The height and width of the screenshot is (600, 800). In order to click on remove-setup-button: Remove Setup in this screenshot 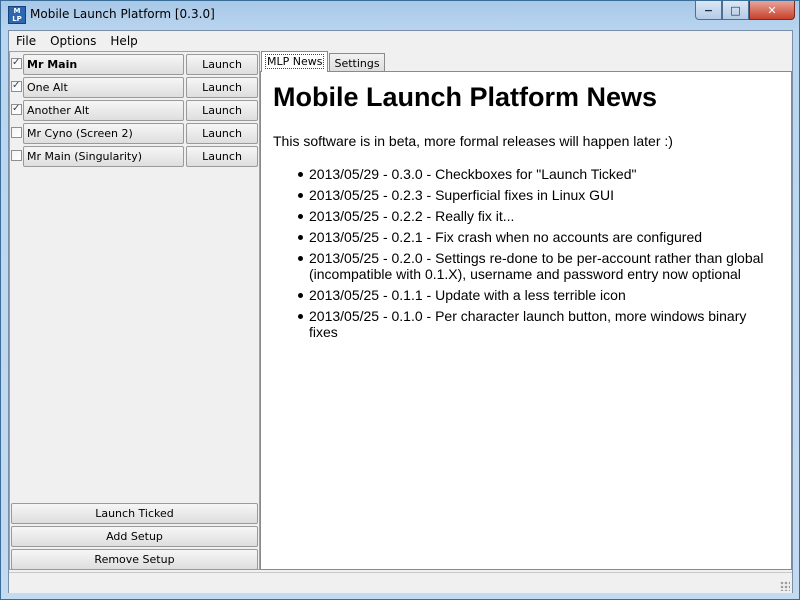, I will do `click(134, 559)`.